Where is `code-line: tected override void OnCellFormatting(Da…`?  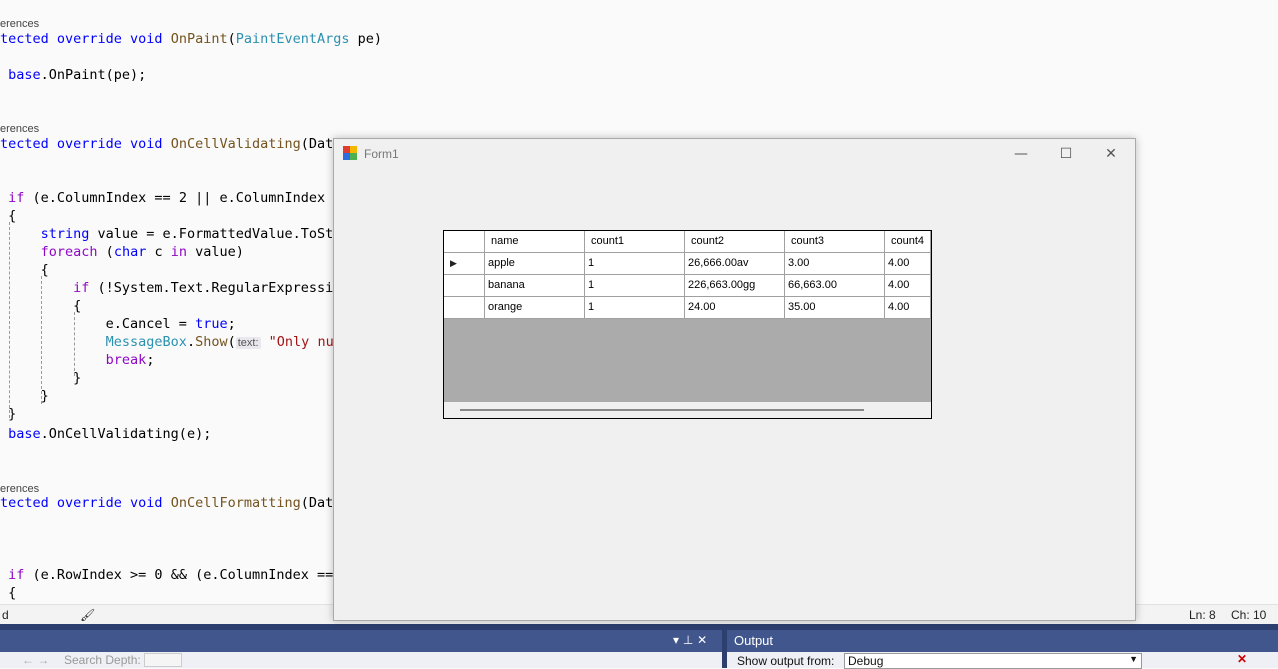
code-line: tected override void OnCellFormatting(Da… is located at coordinates (170, 503).